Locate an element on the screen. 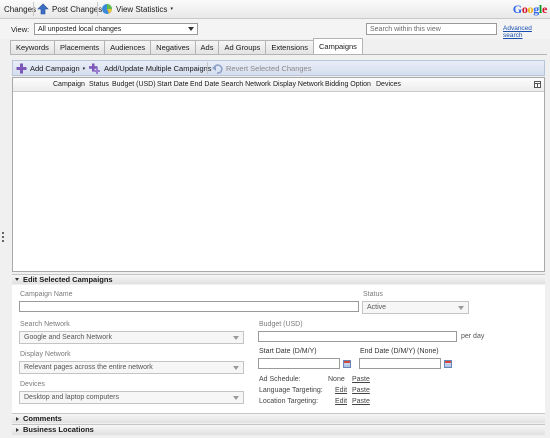 The image size is (550, 438). business-locations-section-header: Business Locations is located at coordinates (278, 429).